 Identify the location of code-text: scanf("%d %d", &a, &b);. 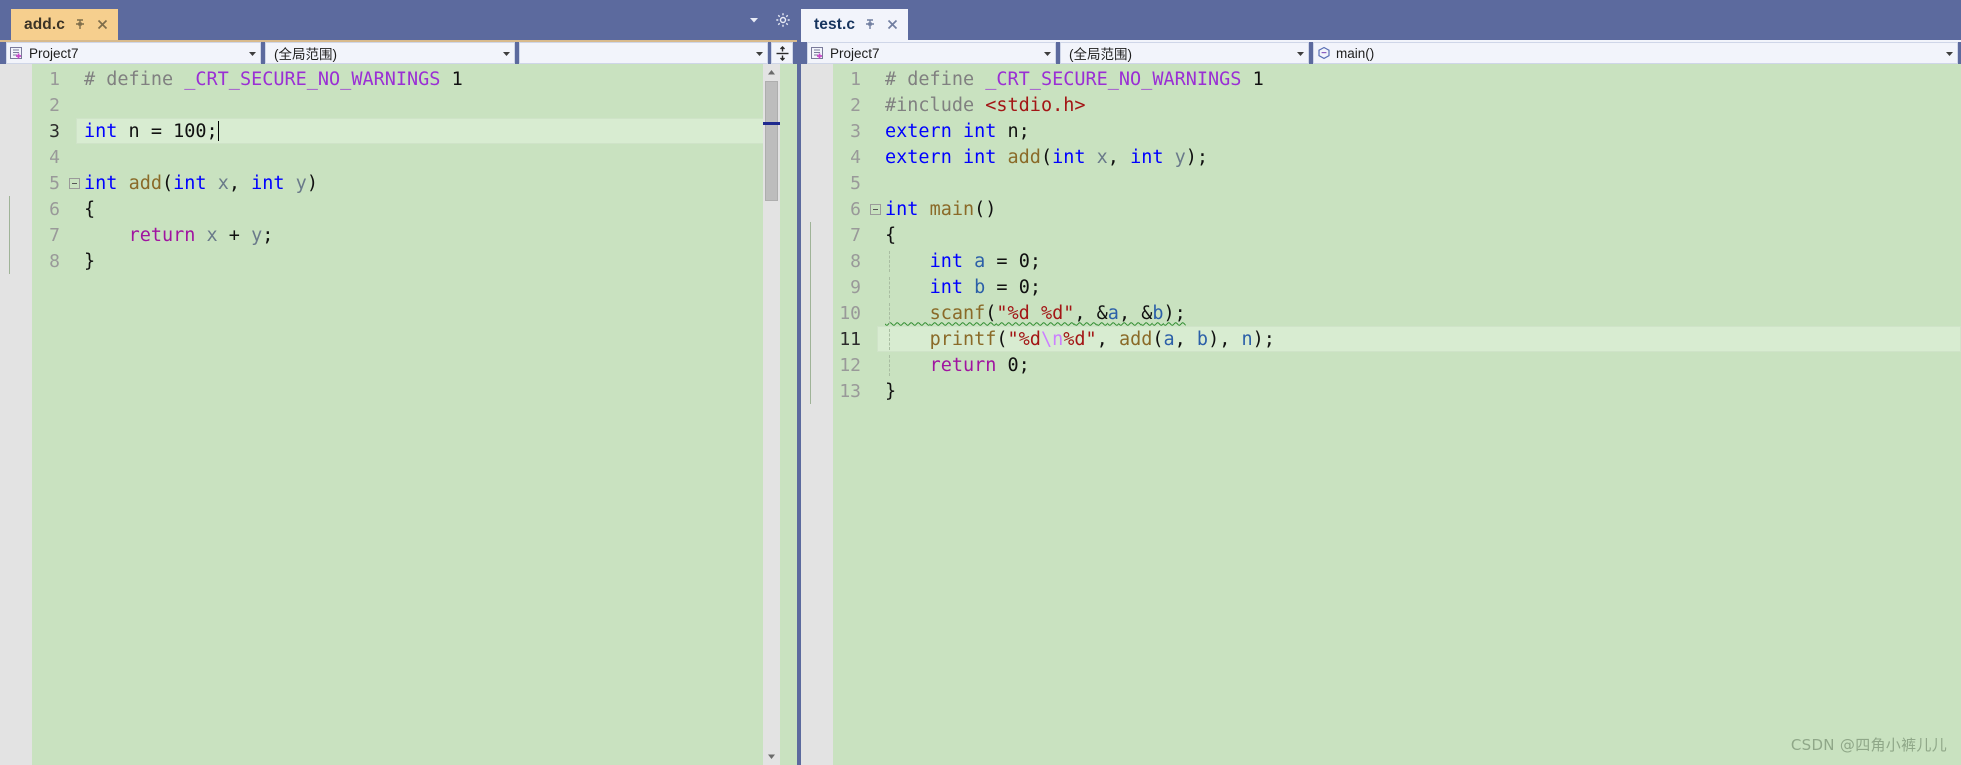
(1423, 313).